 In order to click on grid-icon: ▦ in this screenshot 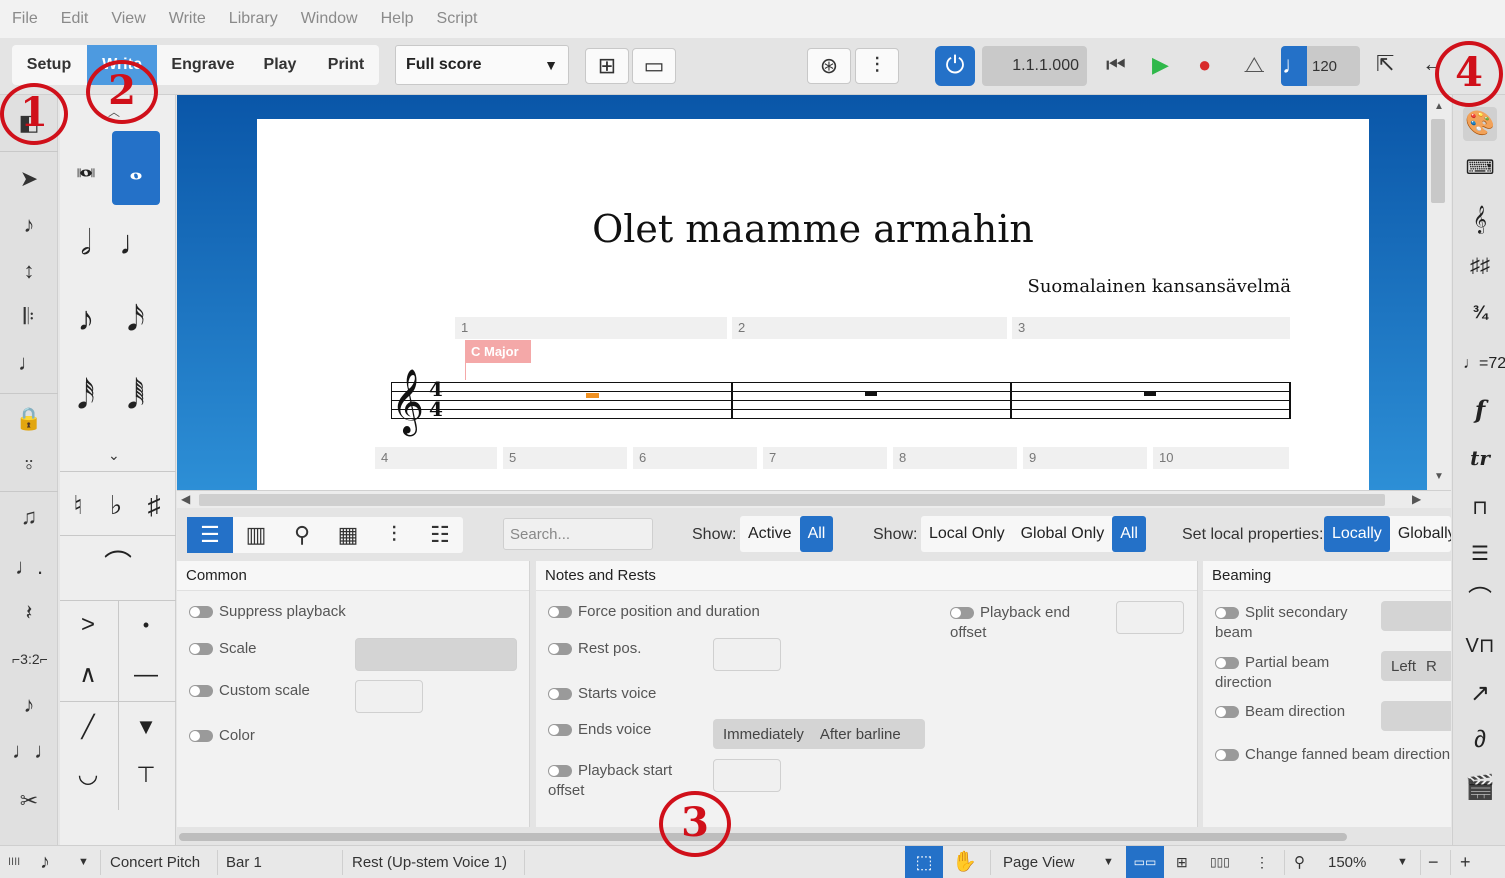, I will do `click(348, 535)`.